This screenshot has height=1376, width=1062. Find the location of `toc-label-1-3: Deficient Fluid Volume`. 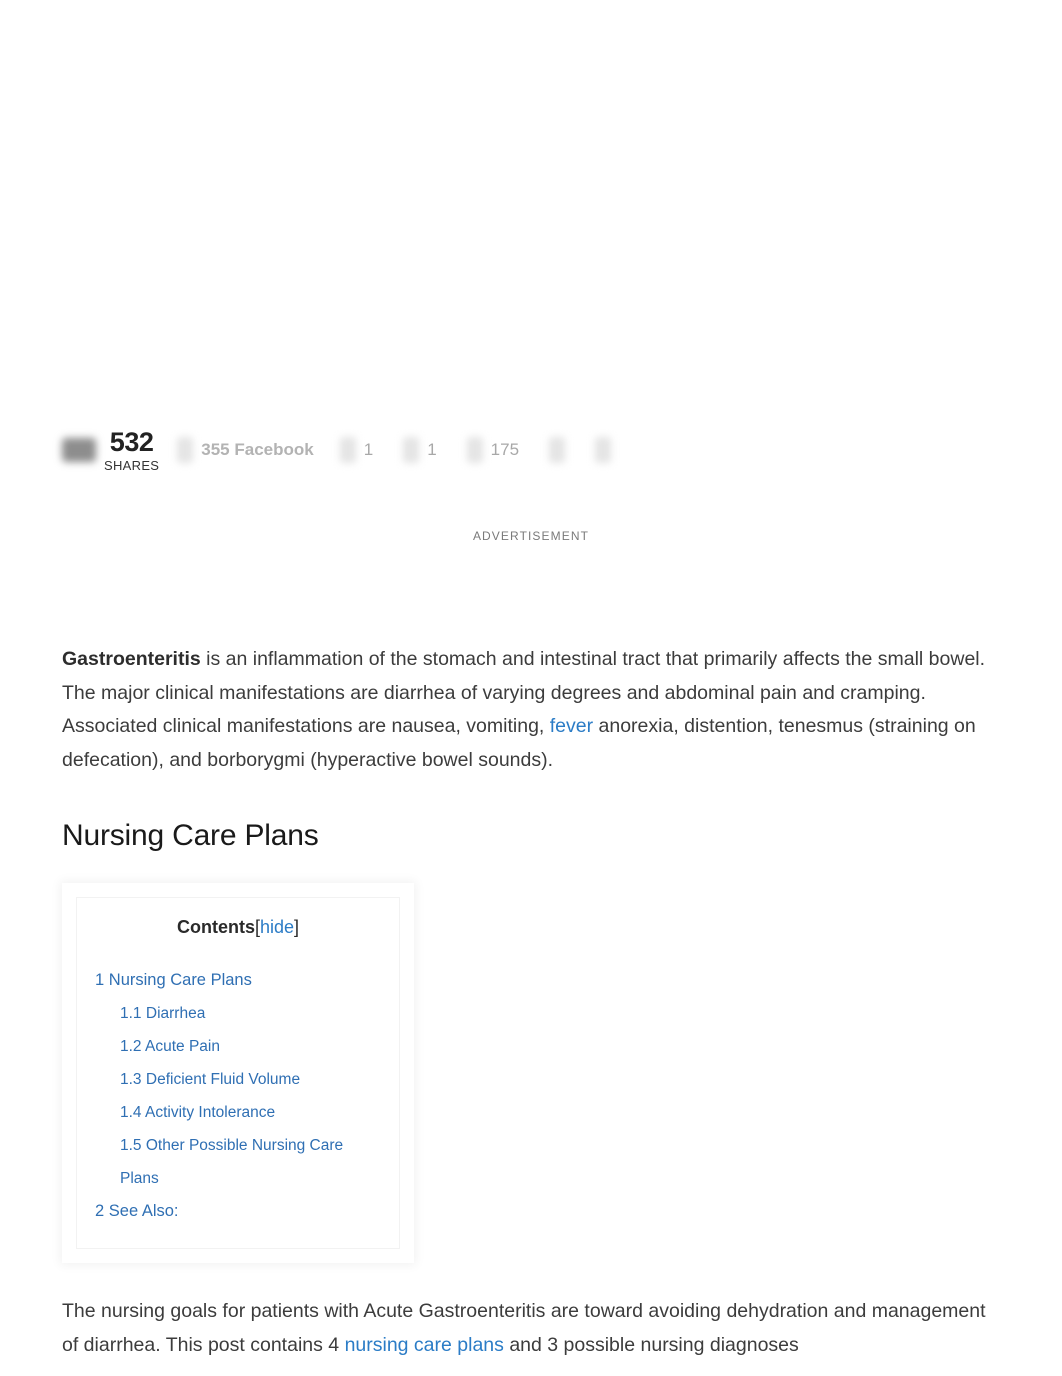

toc-label-1-3: Deficient Fluid Volume is located at coordinates (223, 1079).